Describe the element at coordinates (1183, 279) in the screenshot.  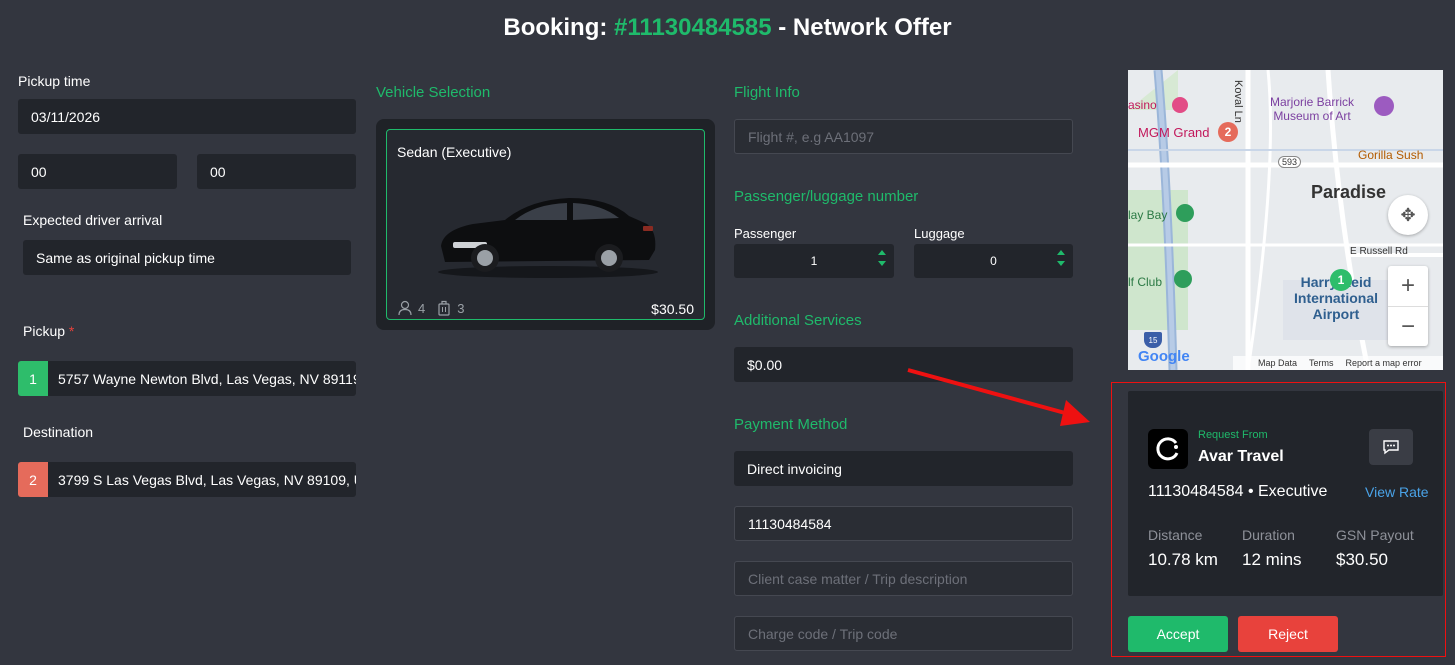
I see `golf-pin-icon` at that location.